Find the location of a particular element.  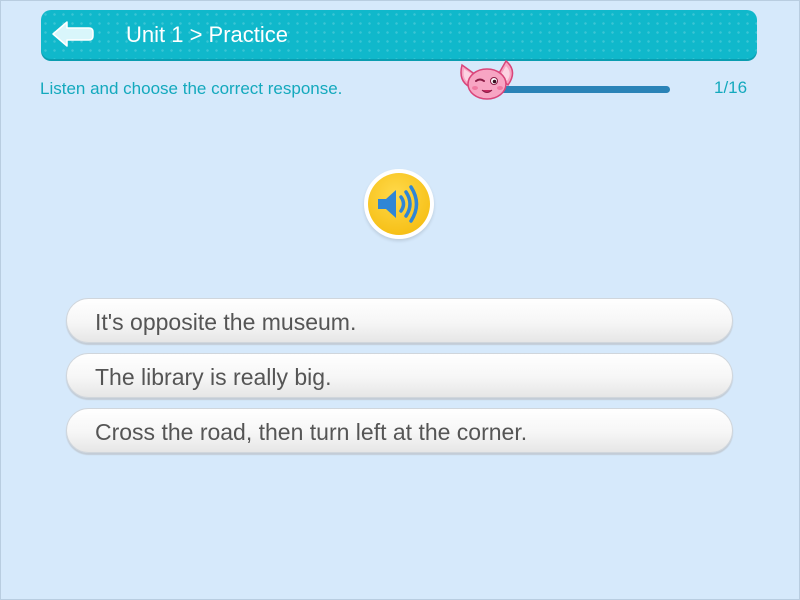

back-arrow-icon is located at coordinates (73, 34).